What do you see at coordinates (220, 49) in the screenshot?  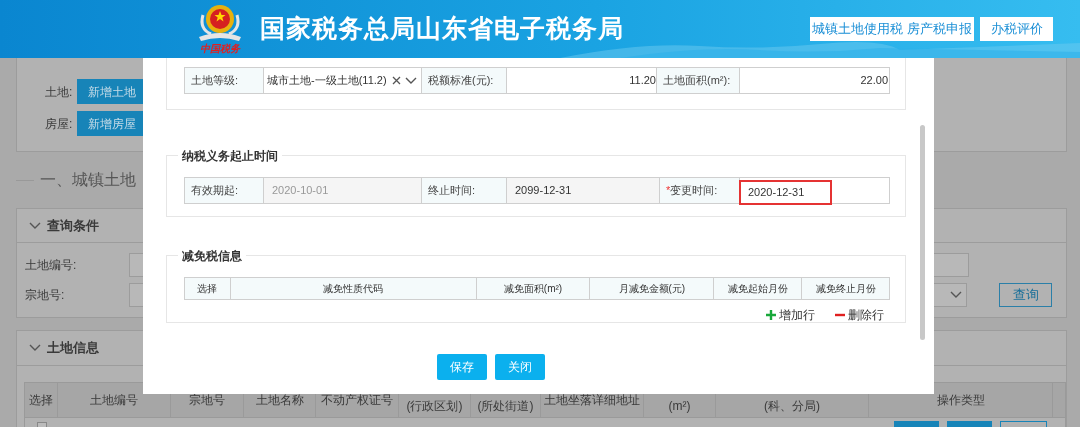 I see `logo-caption: 中国税务` at bounding box center [220, 49].